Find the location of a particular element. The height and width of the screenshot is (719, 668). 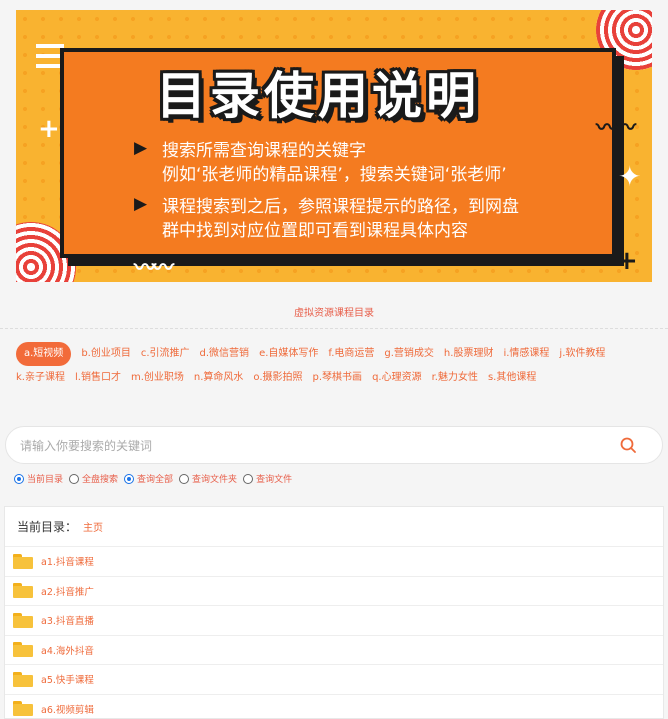

radio-option: 当前目录 is located at coordinates (38, 478).